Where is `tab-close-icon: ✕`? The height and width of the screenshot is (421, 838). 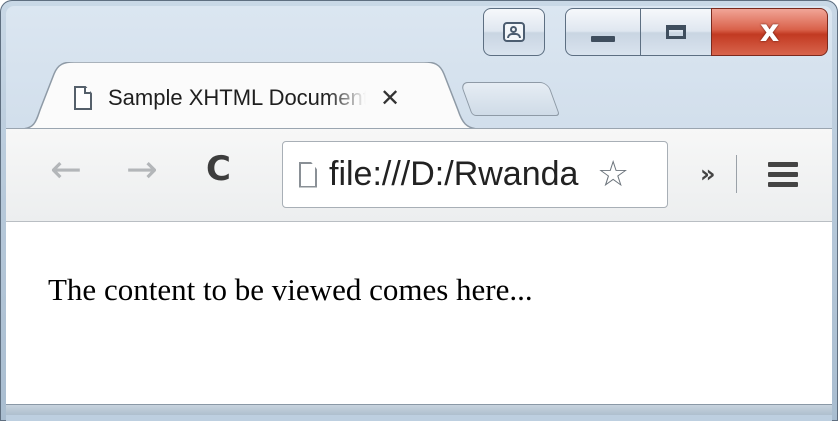
tab-close-icon: ✕ is located at coordinates (390, 98).